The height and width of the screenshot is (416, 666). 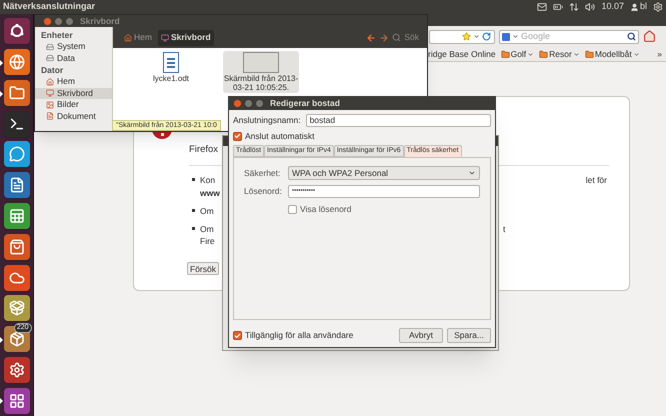 I want to click on field-label: Anslutningsnamn:, so click(x=267, y=120).